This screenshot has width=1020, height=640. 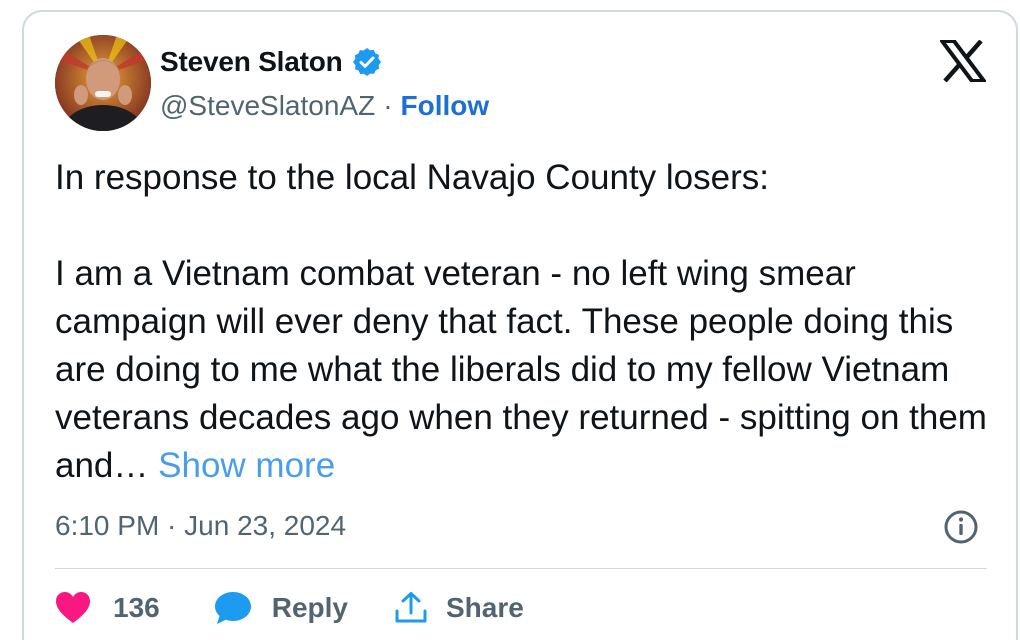 I want to click on like-button: 136, so click(x=107, y=608).